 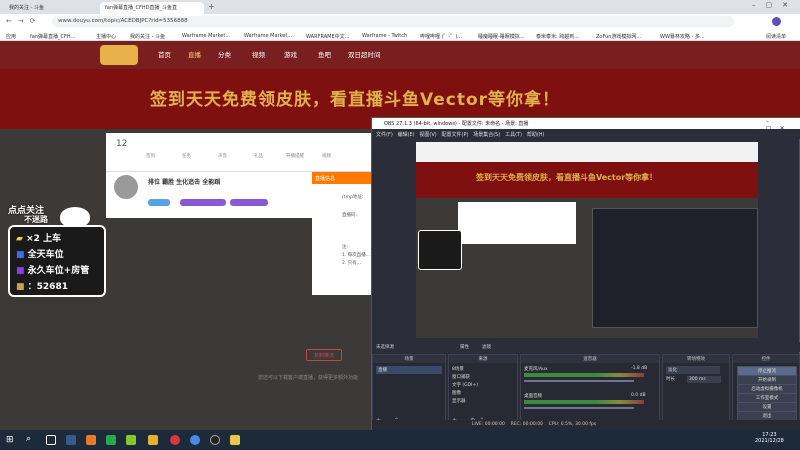 What do you see at coordinates (693, 370) in the screenshot?
I see `transition-select: 淡化` at bounding box center [693, 370].